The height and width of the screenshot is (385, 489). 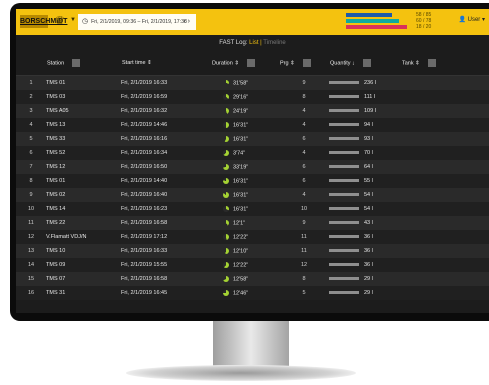 What do you see at coordinates (83, 265) in the screenshot?
I see `station-cell: TMS 09` at bounding box center [83, 265].